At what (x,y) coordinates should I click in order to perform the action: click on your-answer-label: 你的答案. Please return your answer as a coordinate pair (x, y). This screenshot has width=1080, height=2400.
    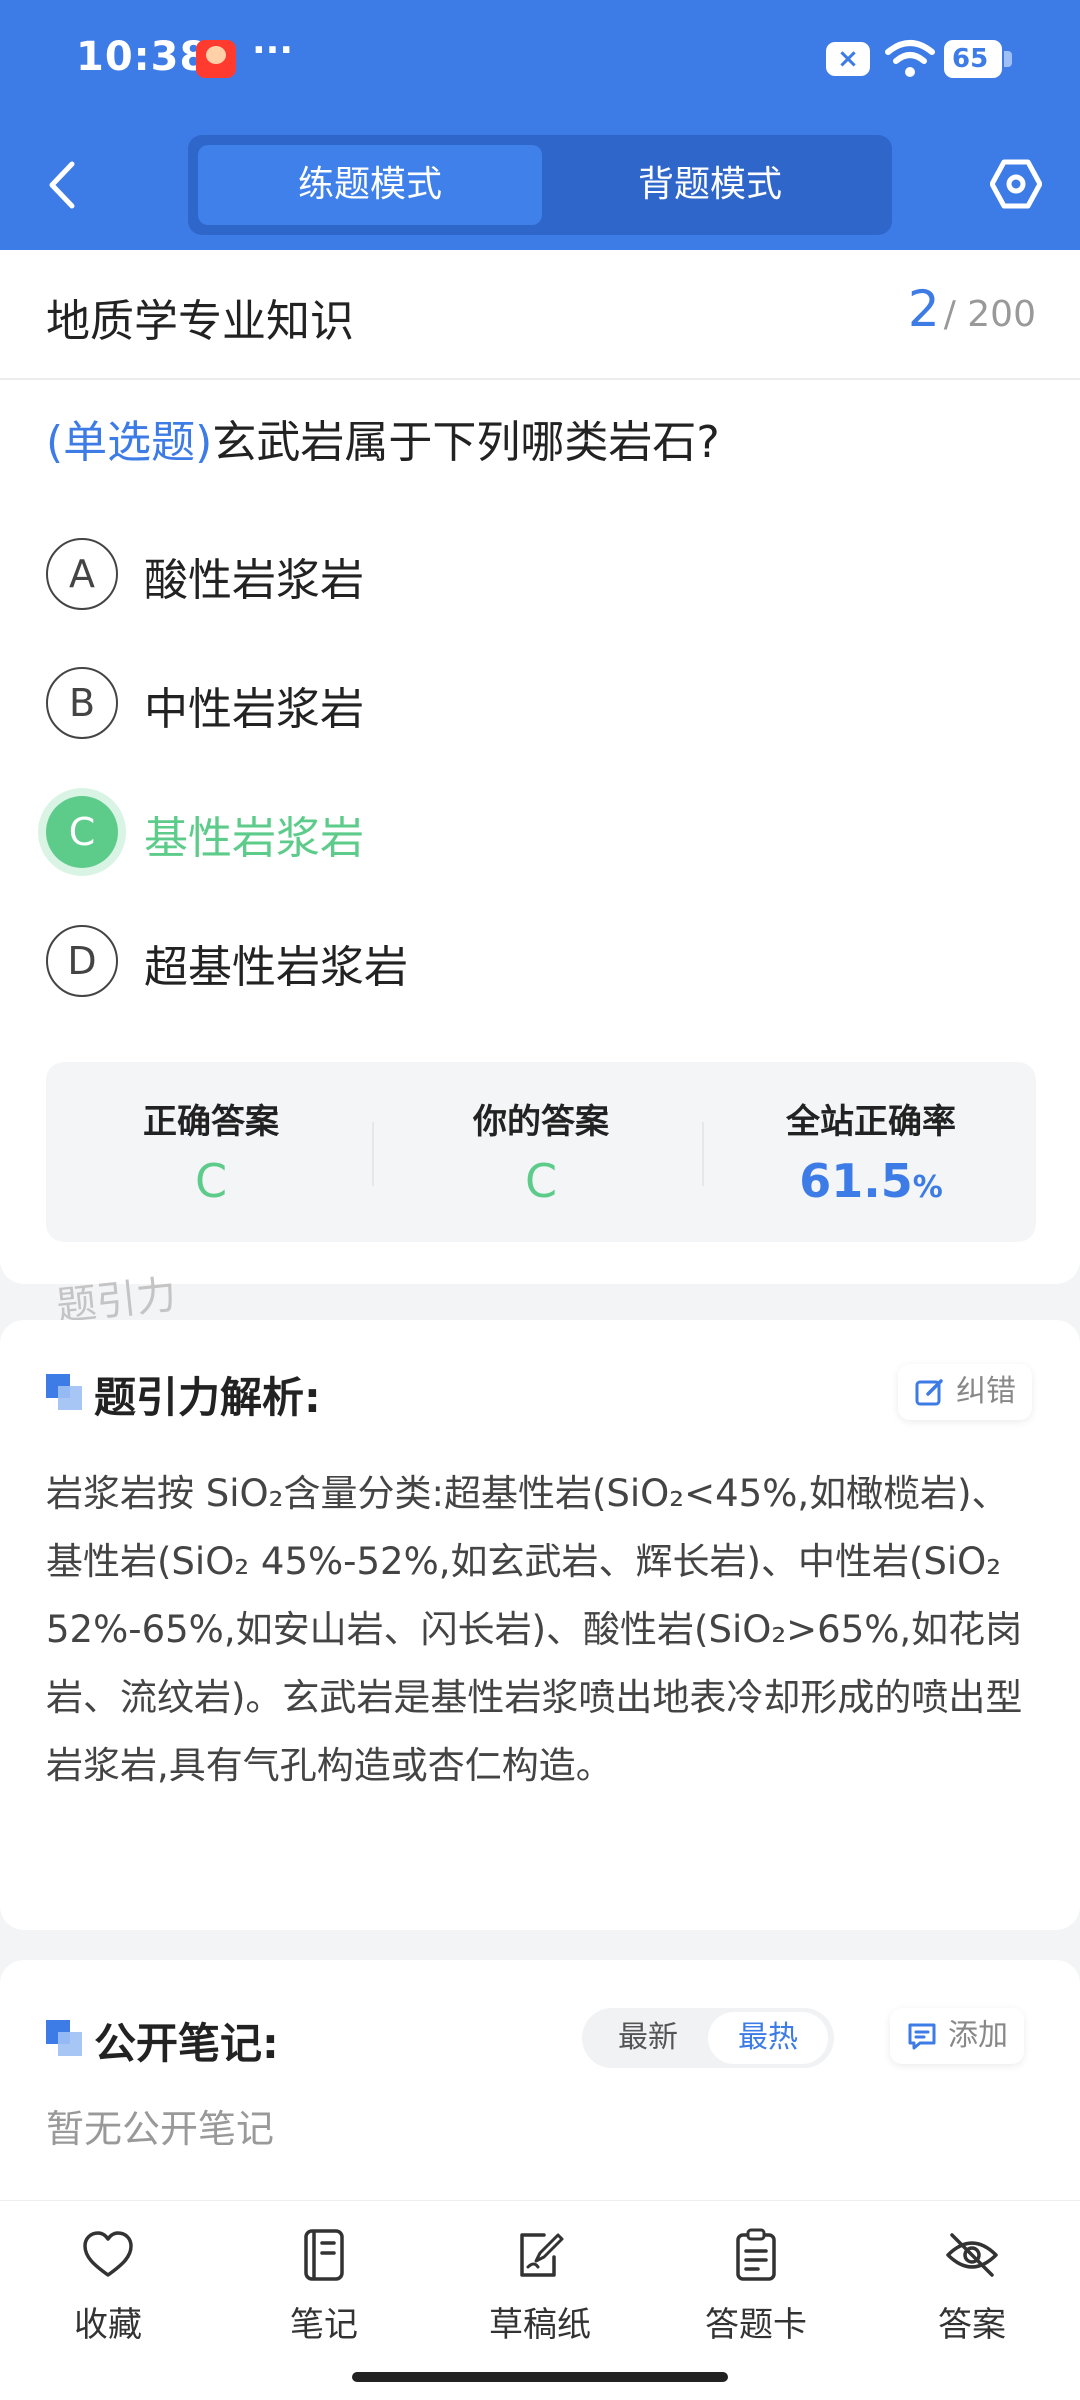
    Looking at the image, I should click on (541, 1122).